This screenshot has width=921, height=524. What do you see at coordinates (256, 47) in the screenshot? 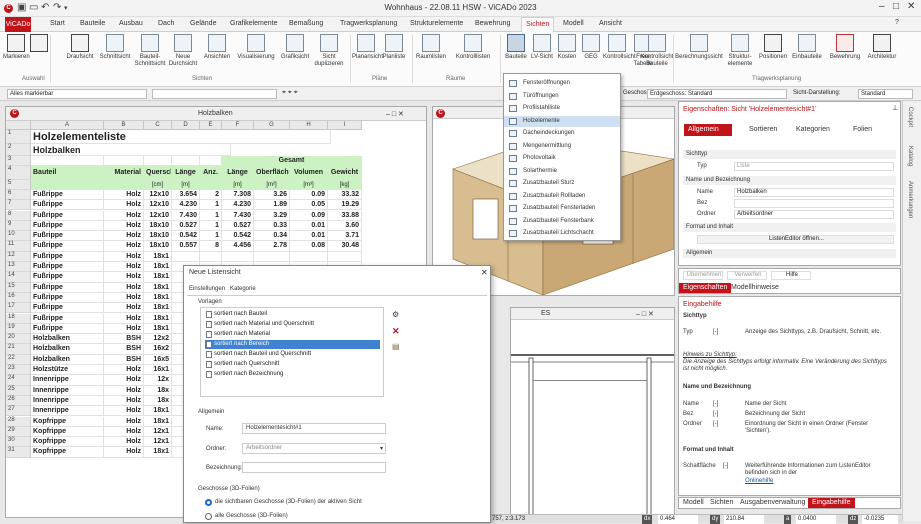
I see `visualisierung-button: Visualisierung` at bounding box center [256, 47].